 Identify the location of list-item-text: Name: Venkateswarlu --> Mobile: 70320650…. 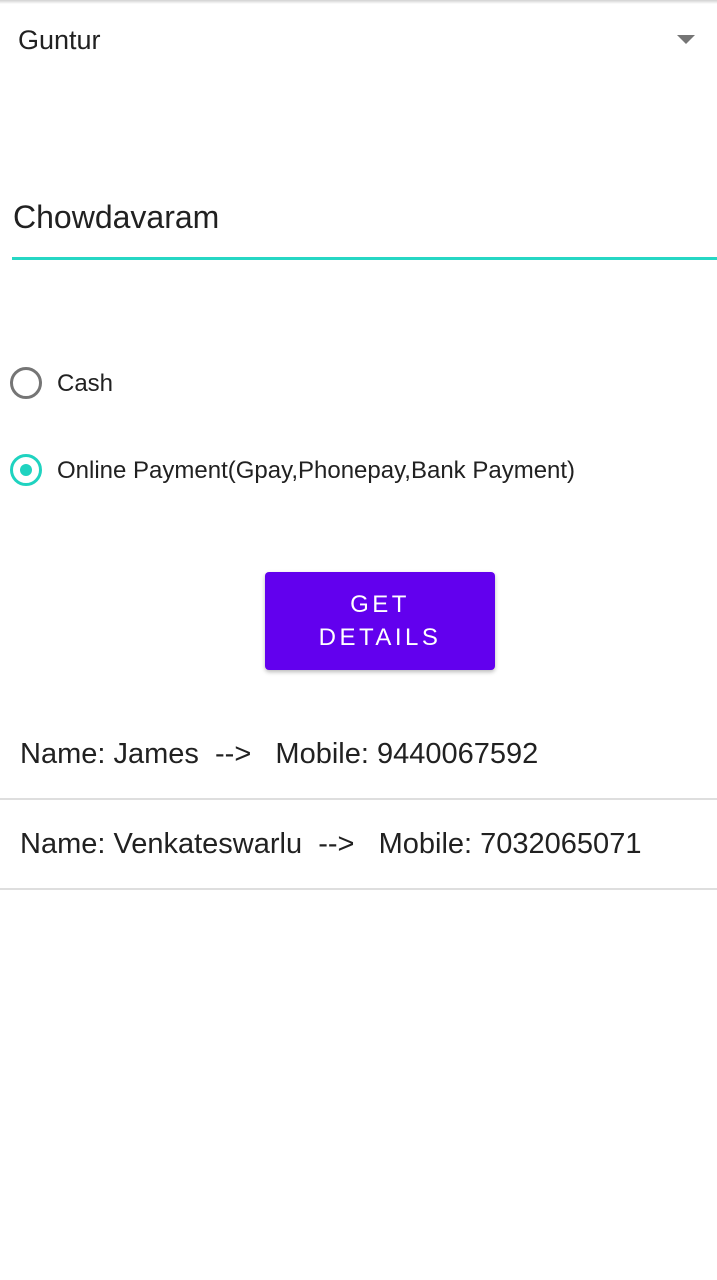
(331, 844).